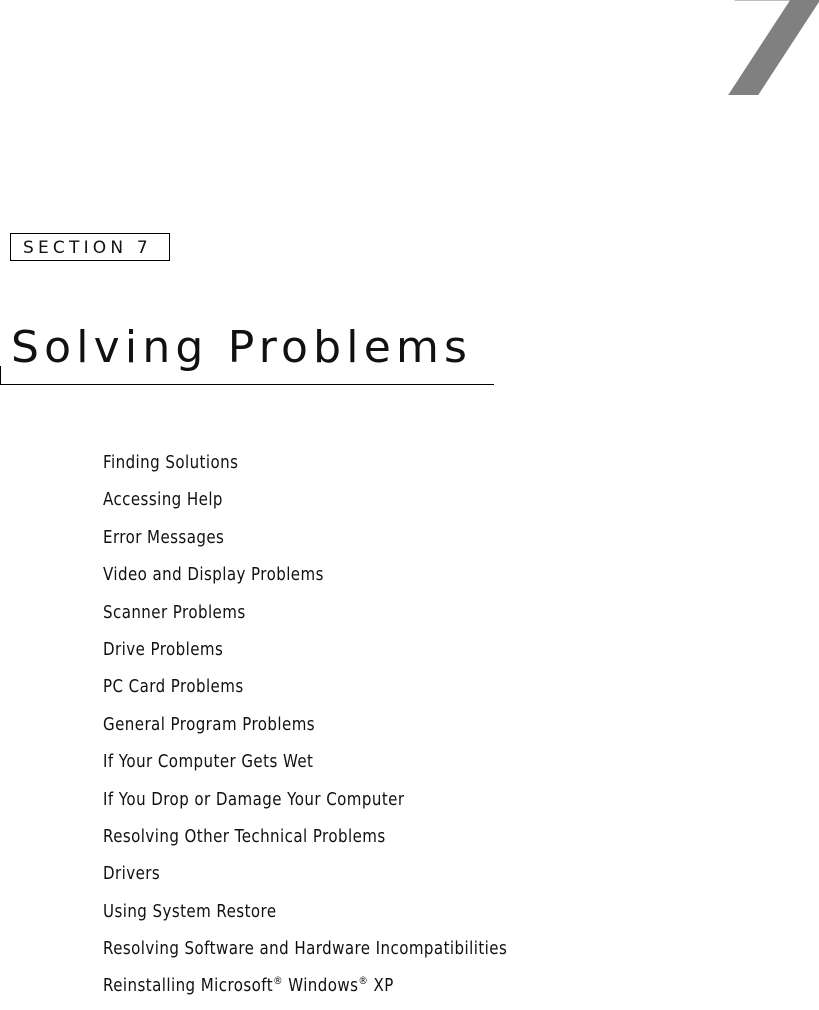 The height and width of the screenshot is (1010, 819). I want to click on toc-item: Using System Restore, so click(305, 916).